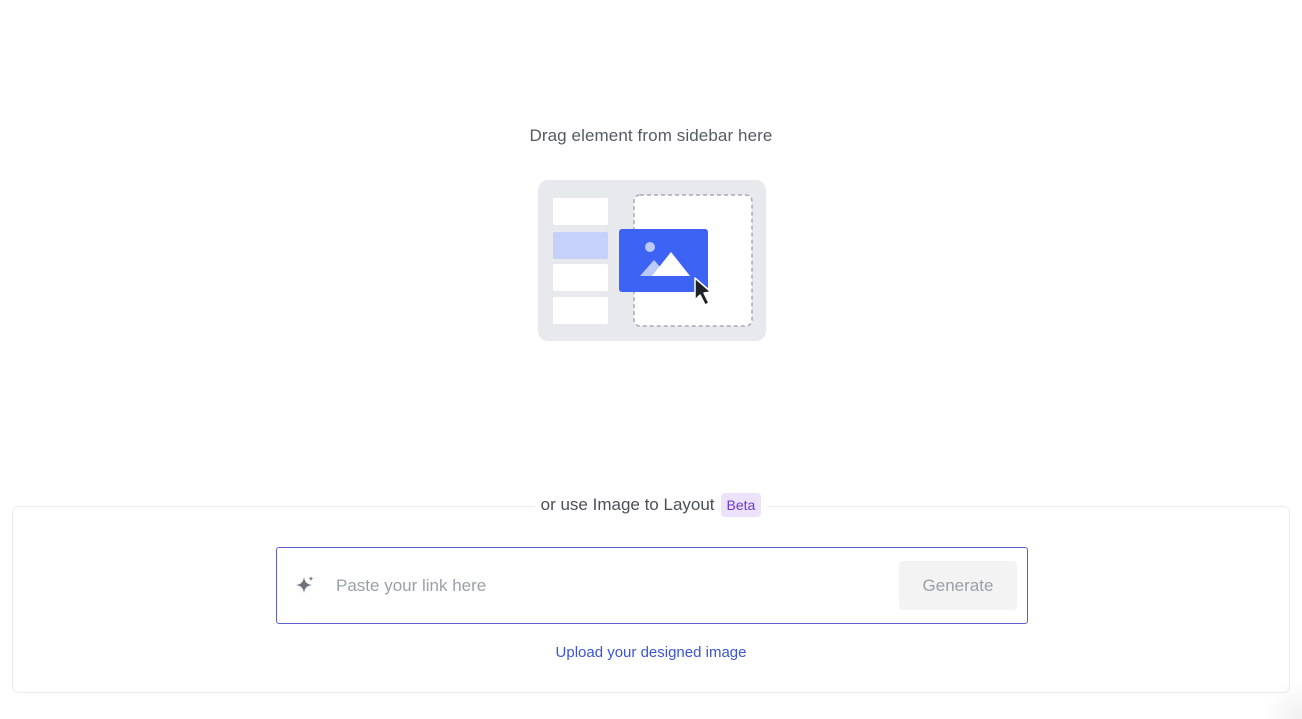 The width and height of the screenshot is (1302, 719). Describe the element at coordinates (652, 260) in the screenshot. I see `drag-drop-illustration` at that location.